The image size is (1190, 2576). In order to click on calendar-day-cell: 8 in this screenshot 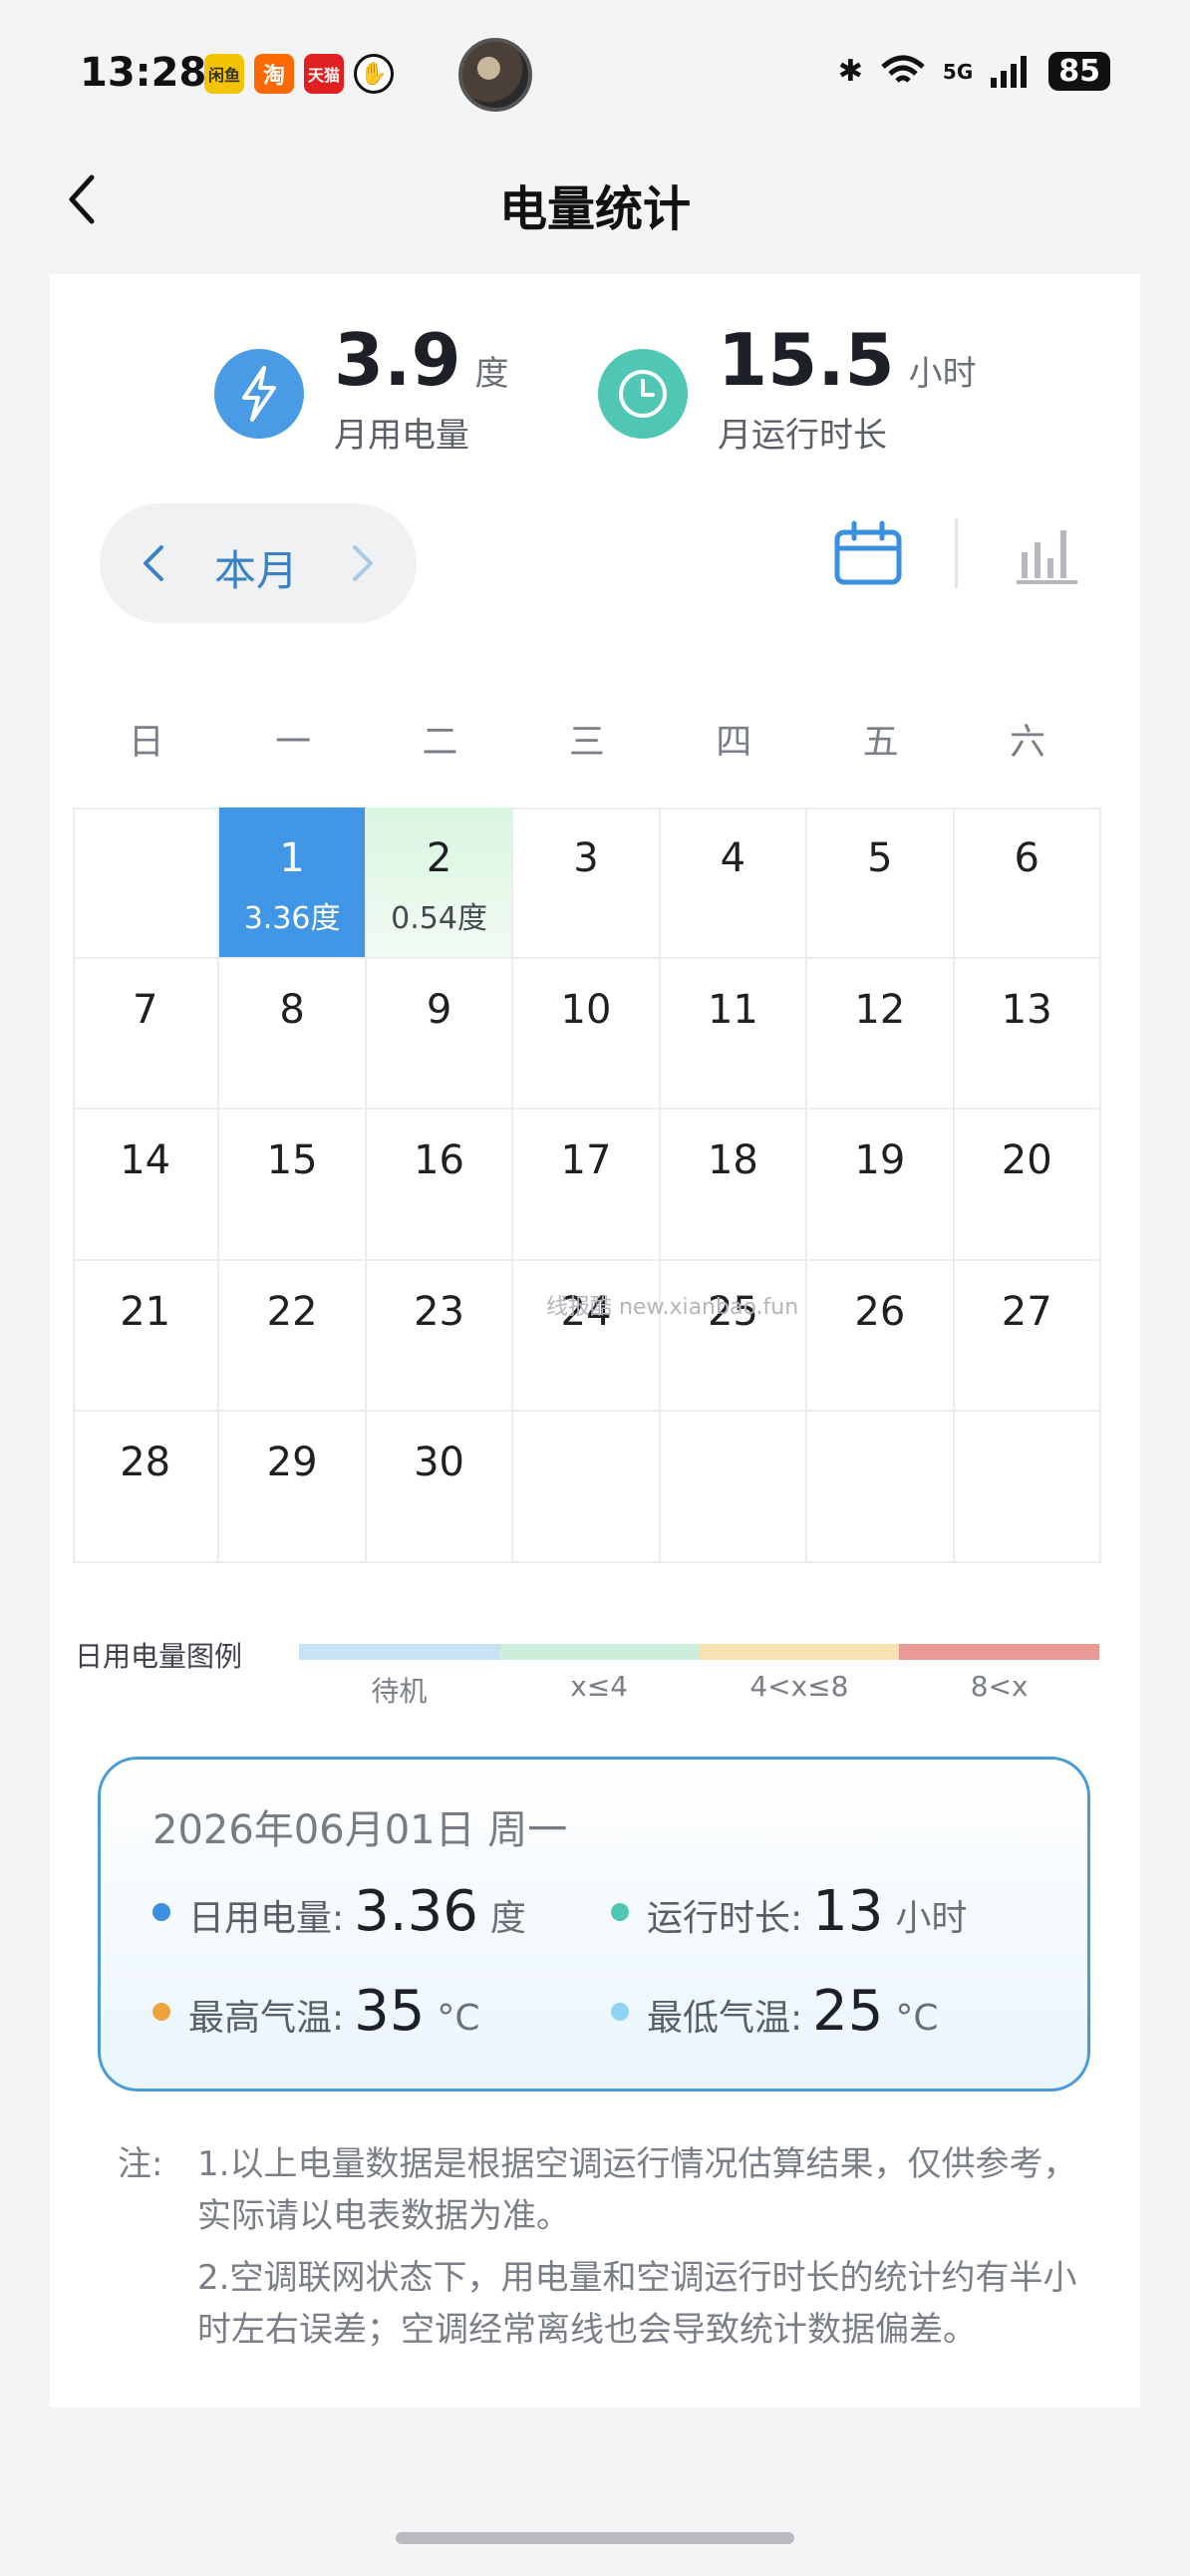, I will do `click(293, 1034)`.